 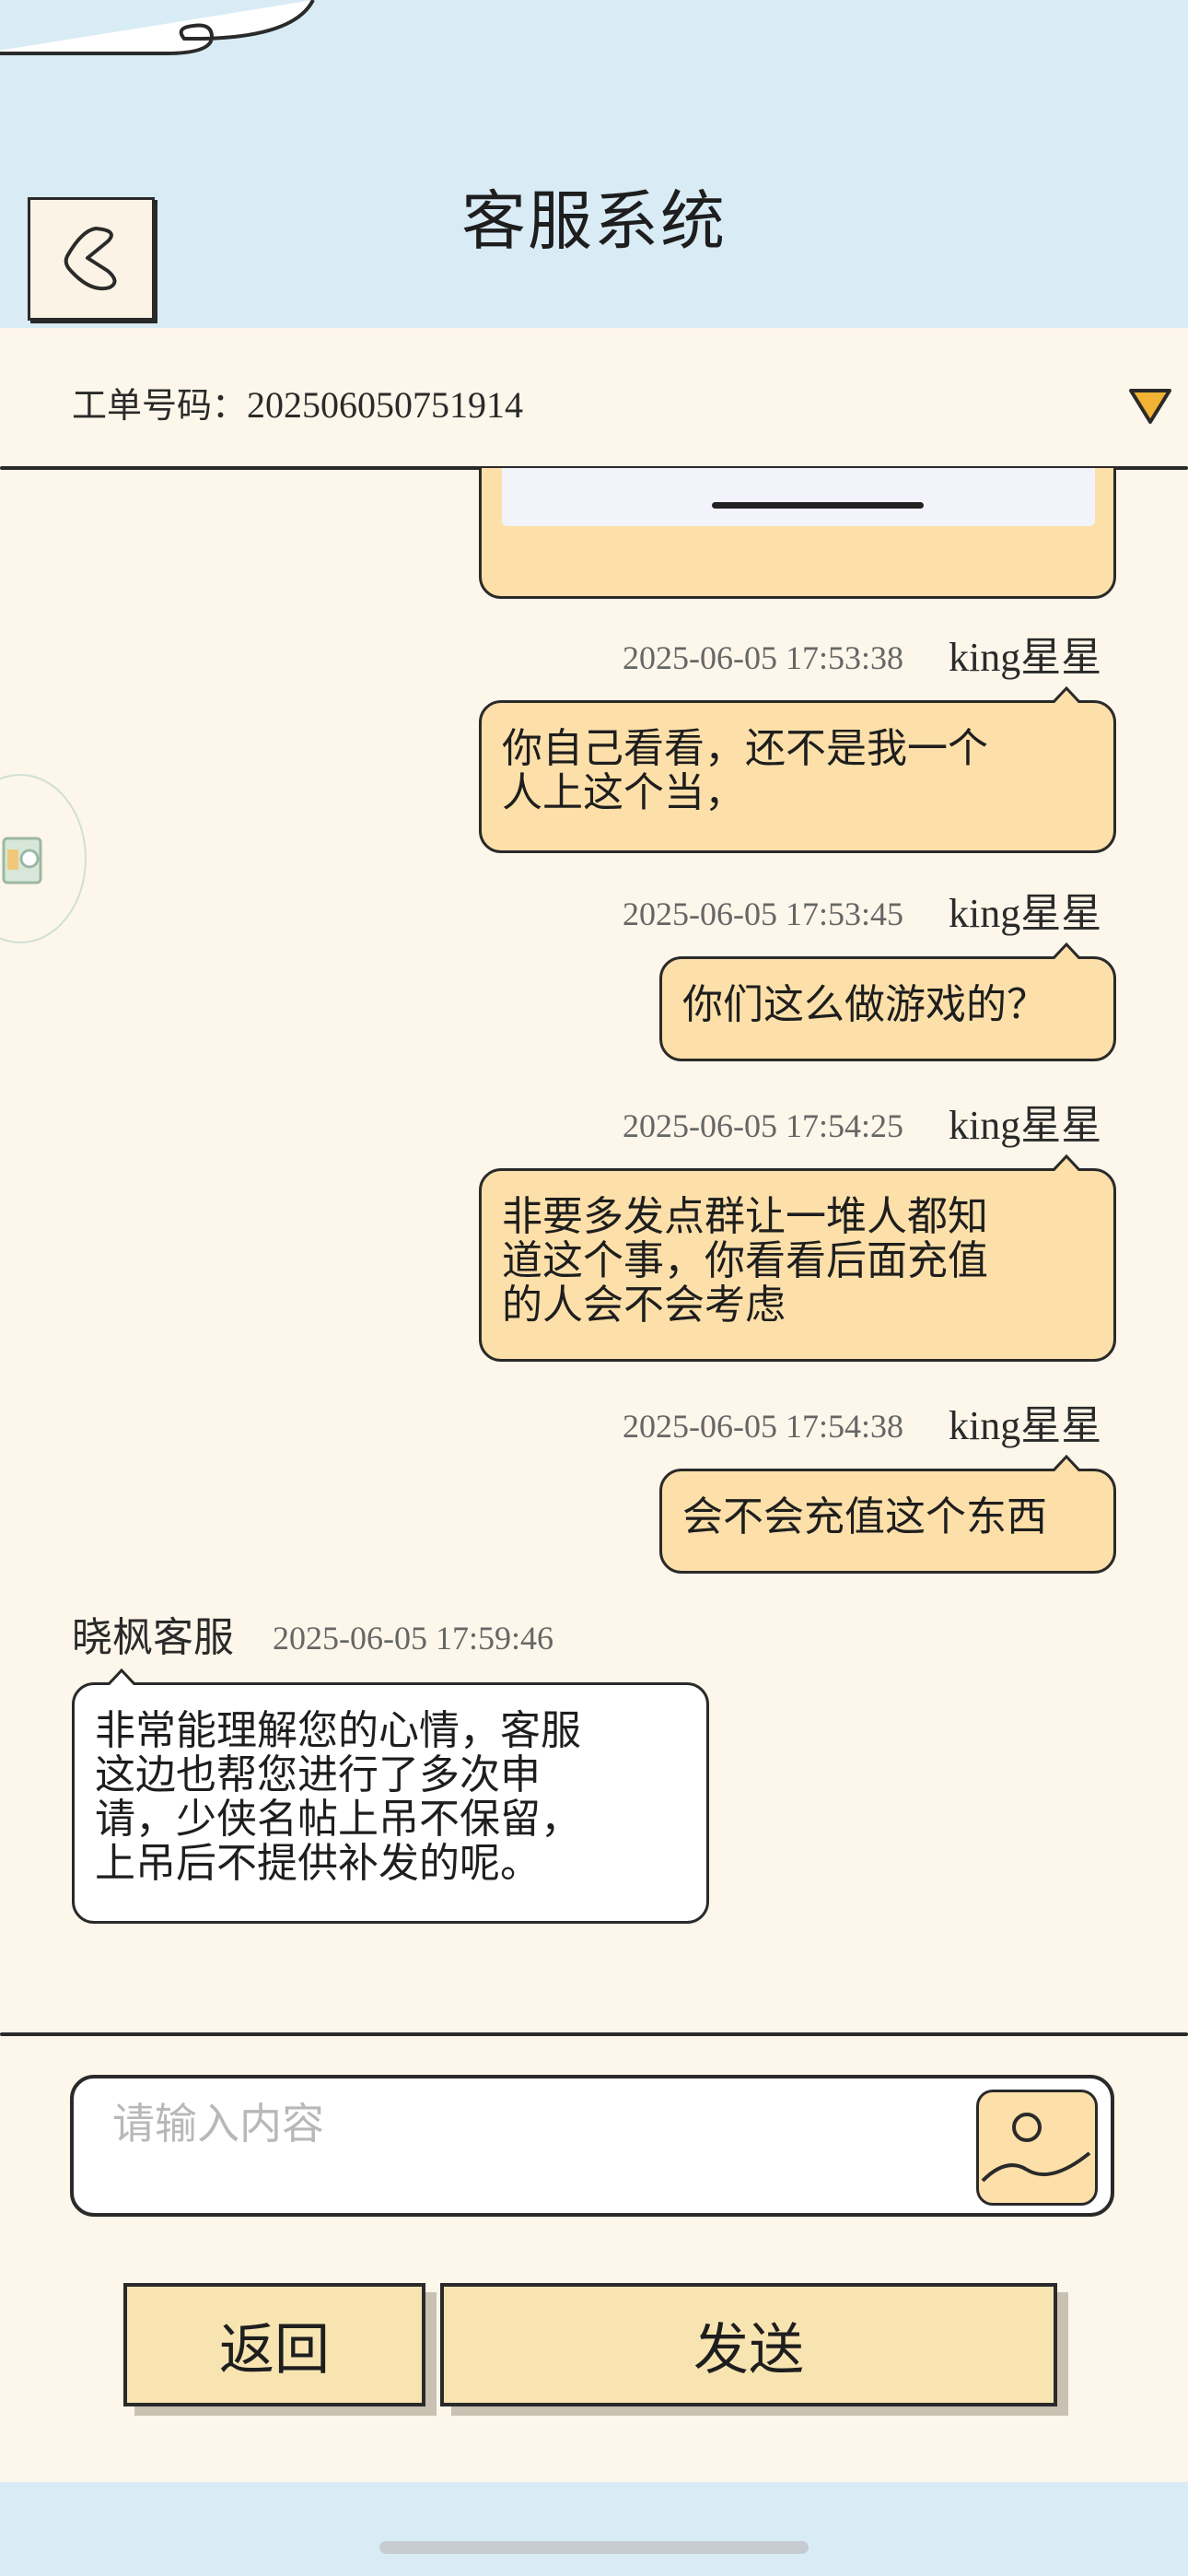 What do you see at coordinates (160, 405) in the screenshot?
I see `ticket-label-text: 工单号码：` at bounding box center [160, 405].